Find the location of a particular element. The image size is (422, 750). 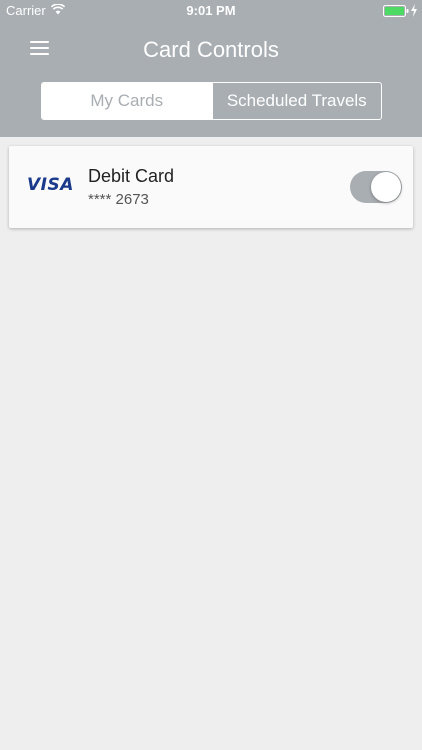

status-time: 9:01 PM is located at coordinates (211, 10).